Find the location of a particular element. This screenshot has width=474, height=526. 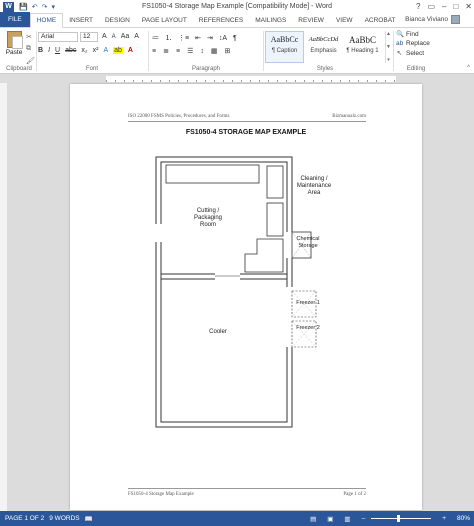

line-spacing-icon: ↕ is located at coordinates (202, 51).